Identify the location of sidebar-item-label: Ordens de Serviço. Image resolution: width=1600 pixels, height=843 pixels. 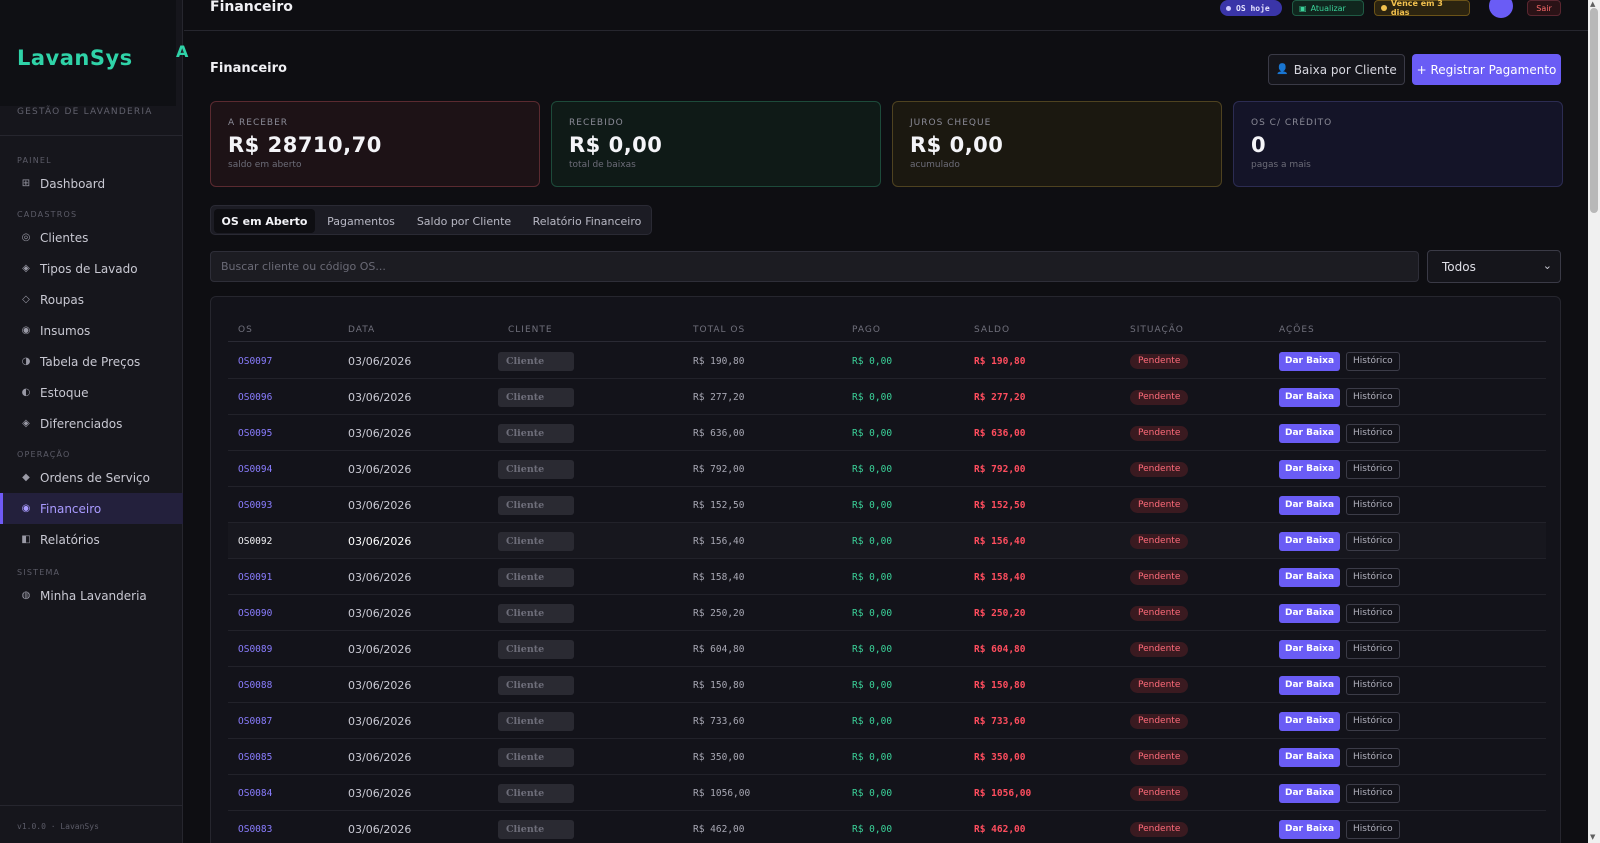
(95, 477).